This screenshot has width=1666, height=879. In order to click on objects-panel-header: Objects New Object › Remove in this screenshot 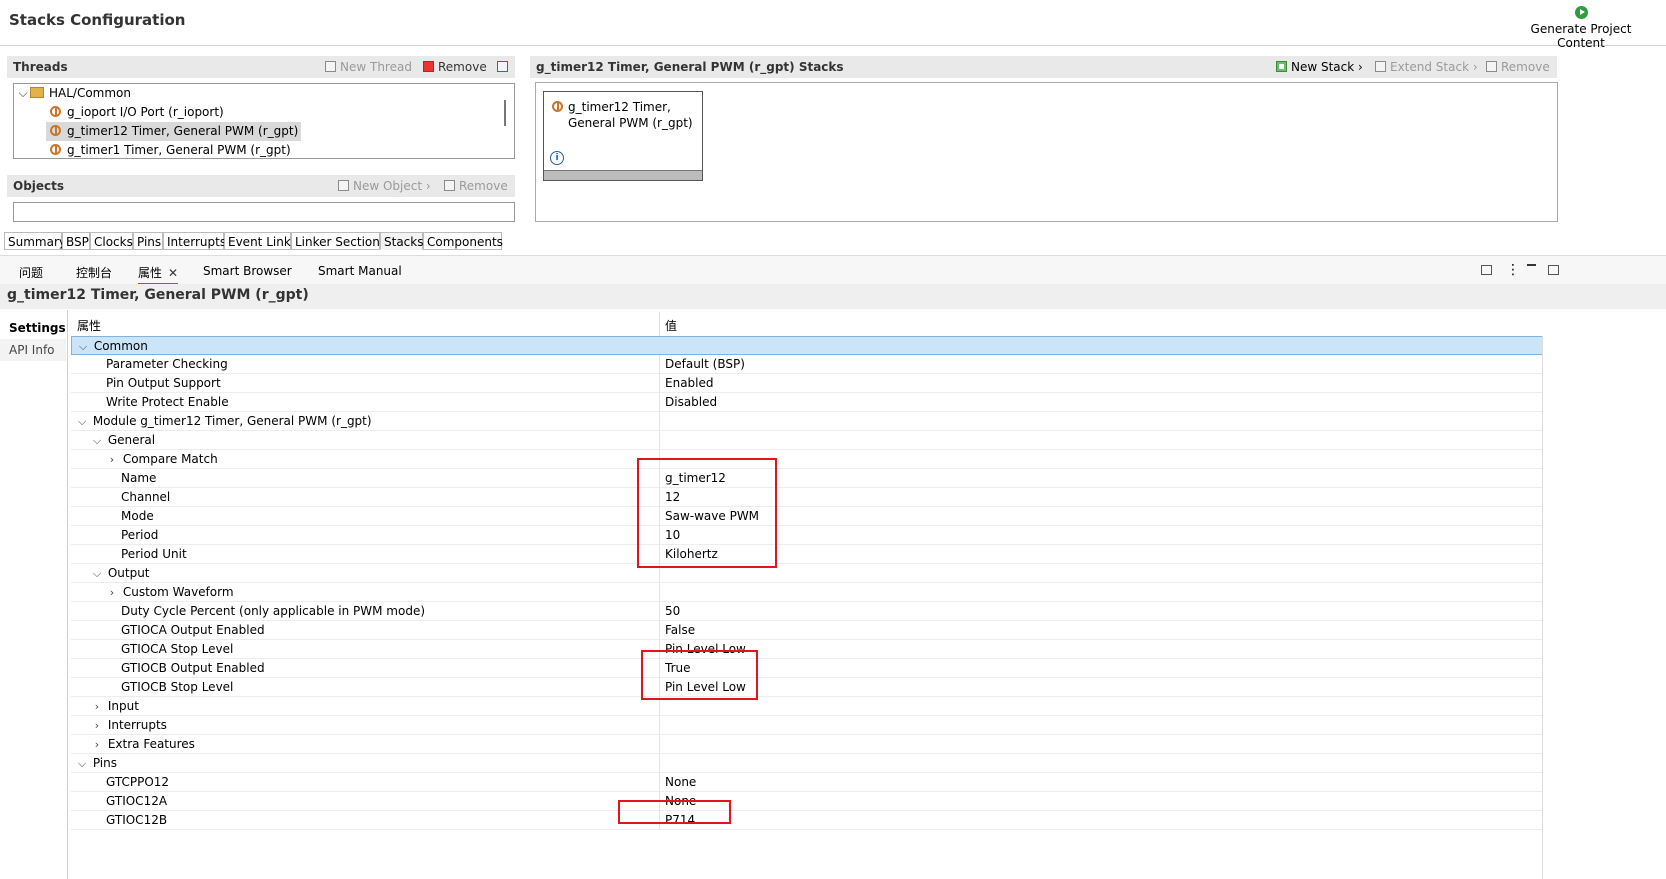, I will do `click(261, 186)`.